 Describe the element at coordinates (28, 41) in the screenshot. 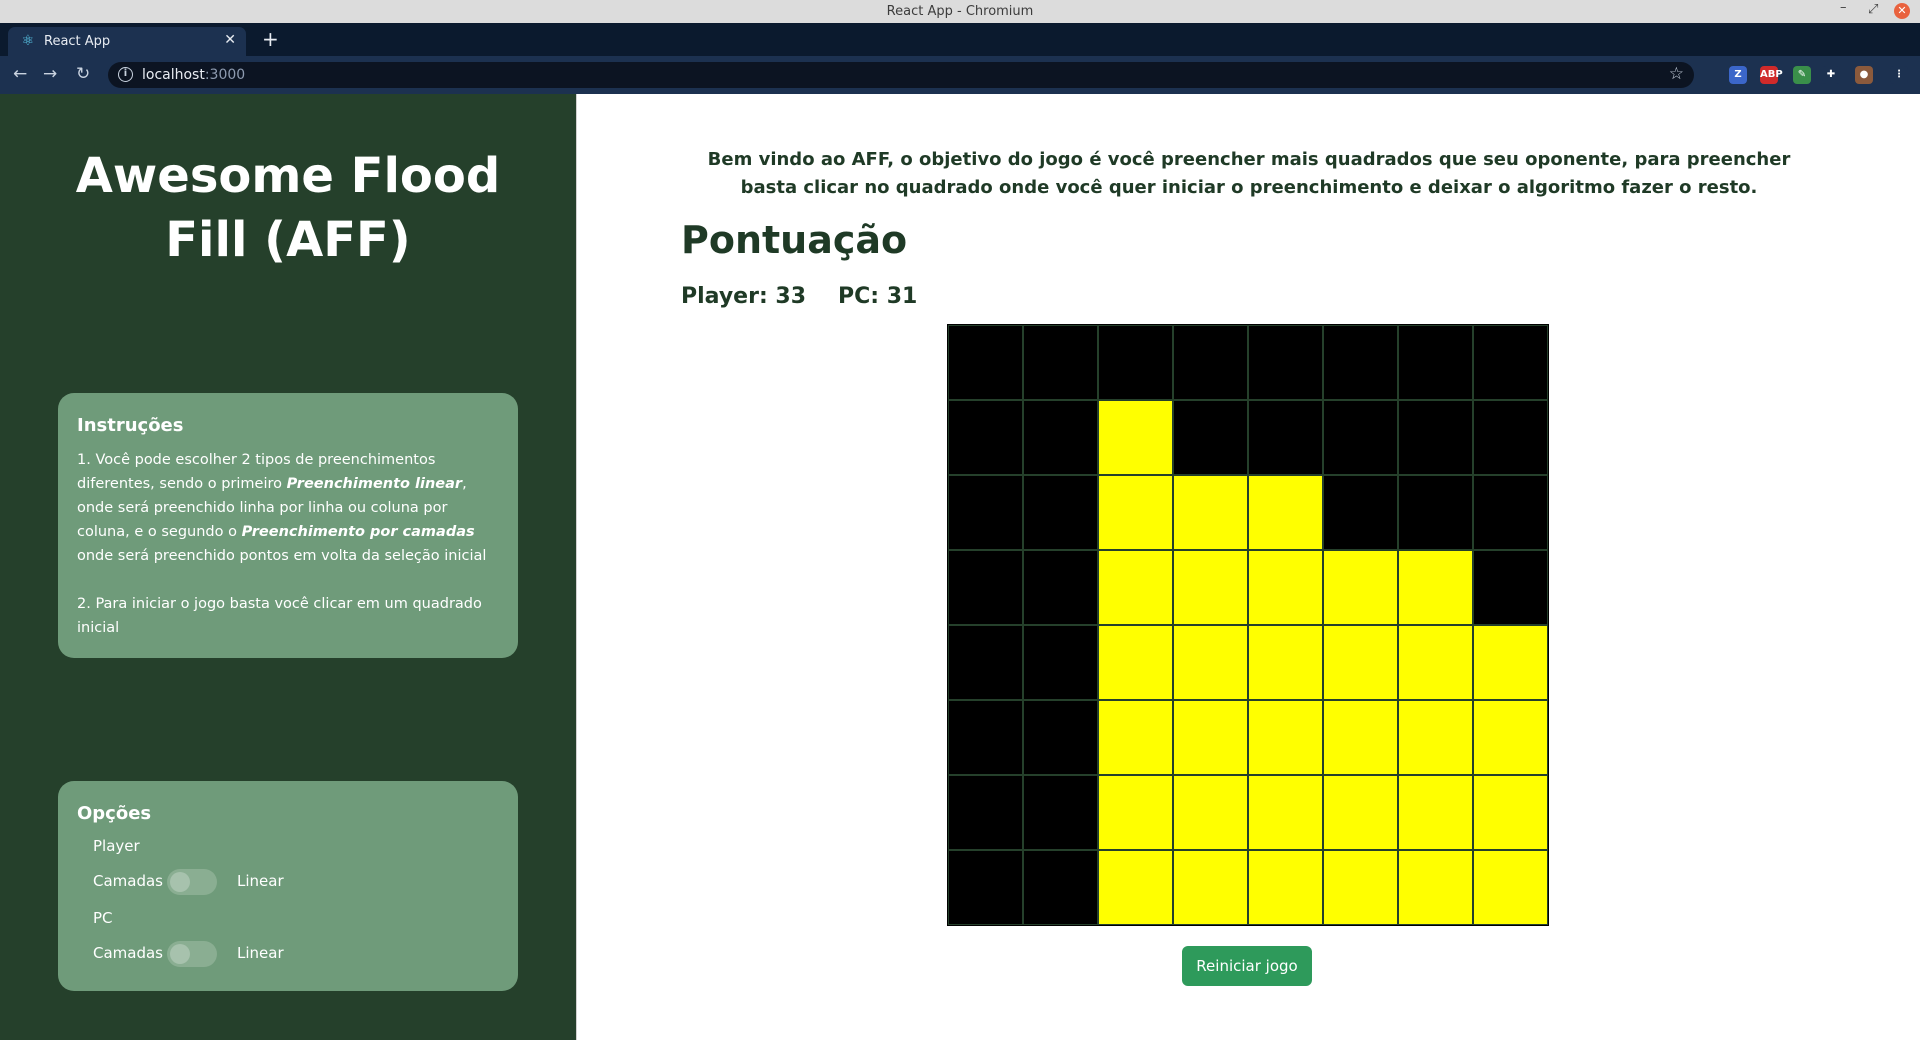

I see `react-favicon-icon: ⚛` at that location.